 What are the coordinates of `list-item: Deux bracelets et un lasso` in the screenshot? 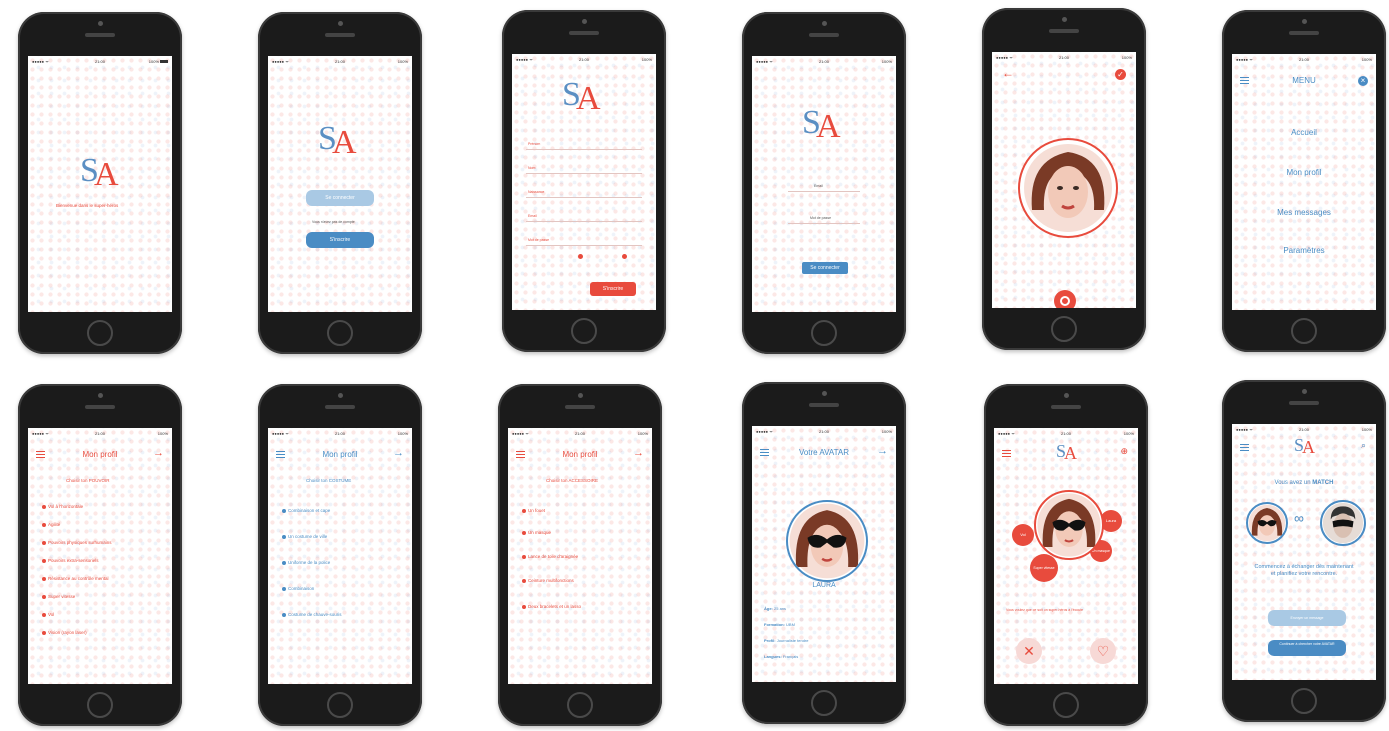 It's located at (551, 606).